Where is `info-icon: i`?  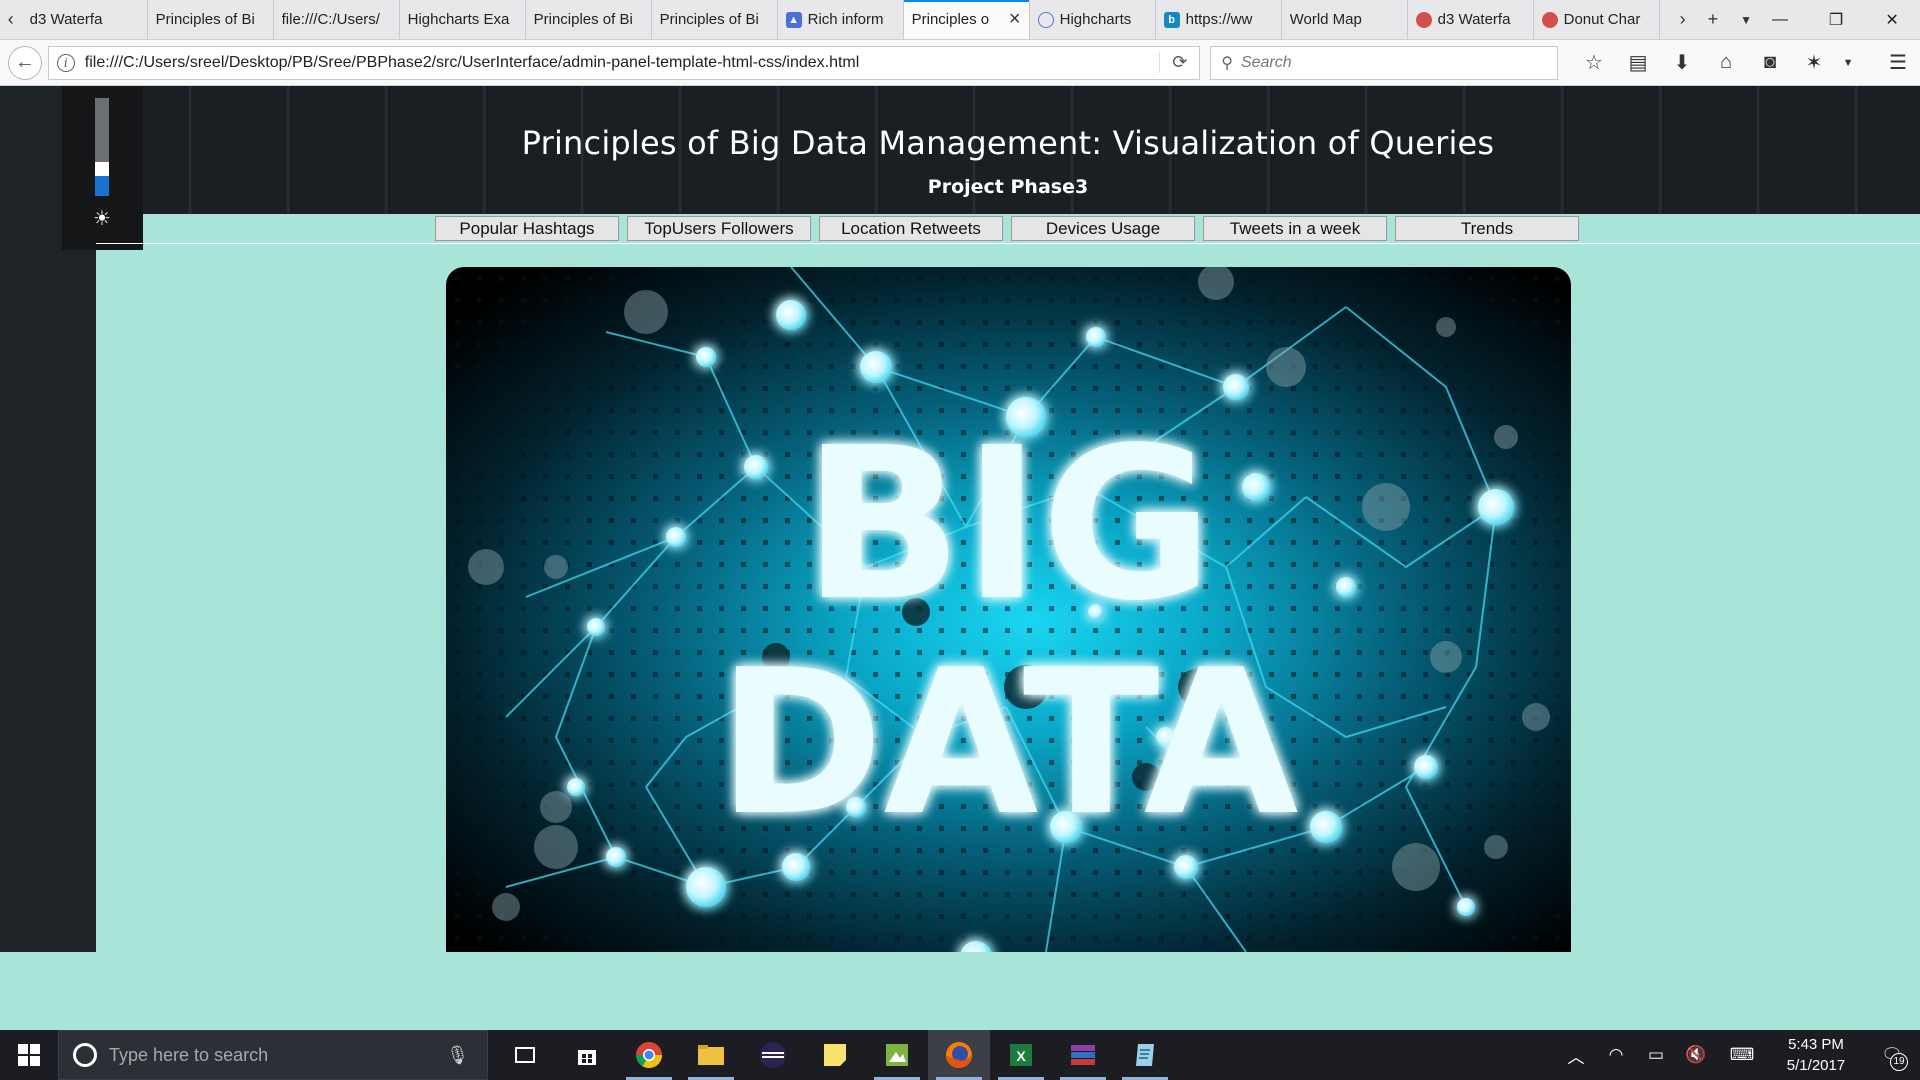
info-icon: i is located at coordinates (65, 62).